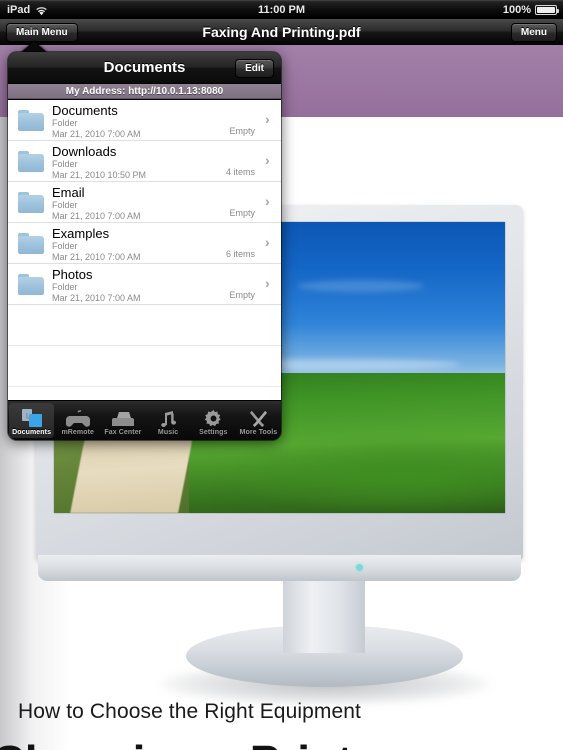  Describe the element at coordinates (254, 68) in the screenshot. I see `edit-button: Edit` at that location.